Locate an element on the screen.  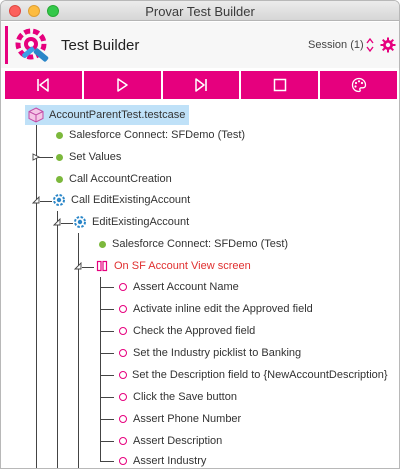
window-title: Provar Test Builder is located at coordinates (200, 11).